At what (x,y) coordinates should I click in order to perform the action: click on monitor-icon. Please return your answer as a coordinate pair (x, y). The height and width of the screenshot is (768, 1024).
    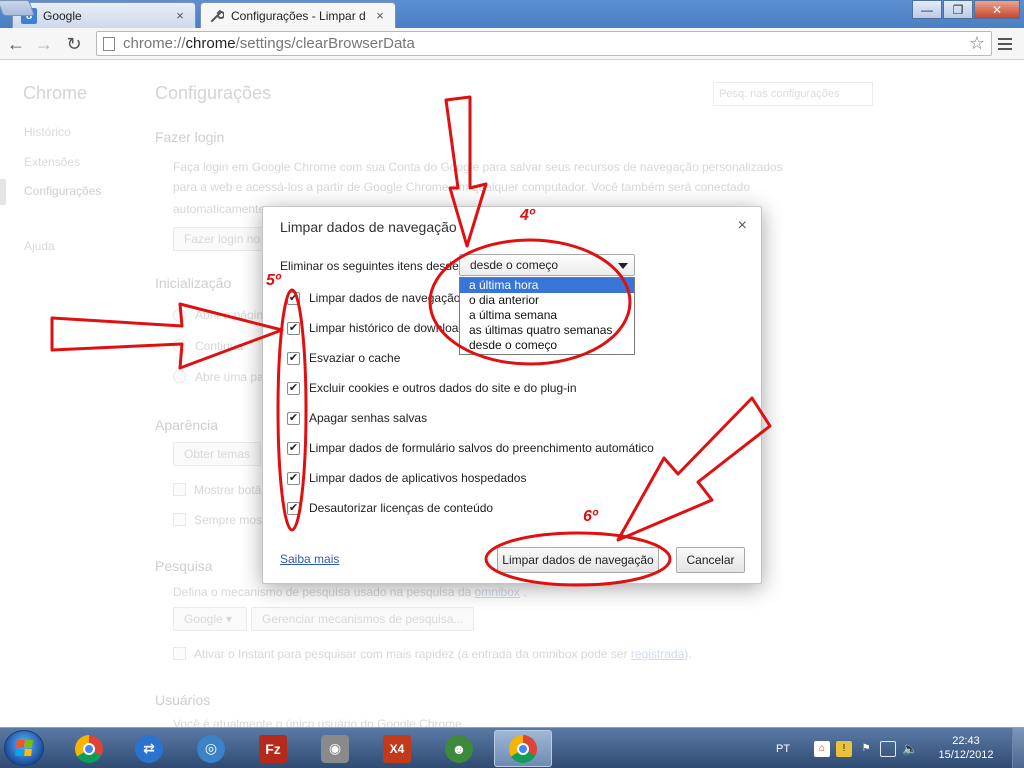
    Looking at the image, I should click on (888, 748).